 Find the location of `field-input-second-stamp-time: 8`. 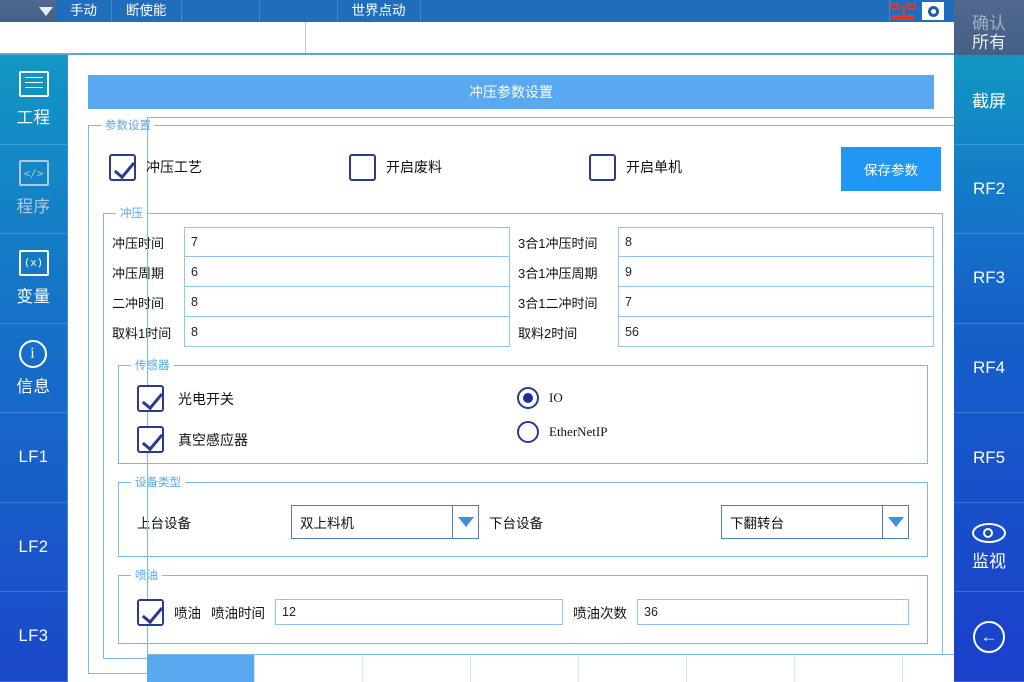

field-input-second-stamp-time: 8 is located at coordinates (347, 301).